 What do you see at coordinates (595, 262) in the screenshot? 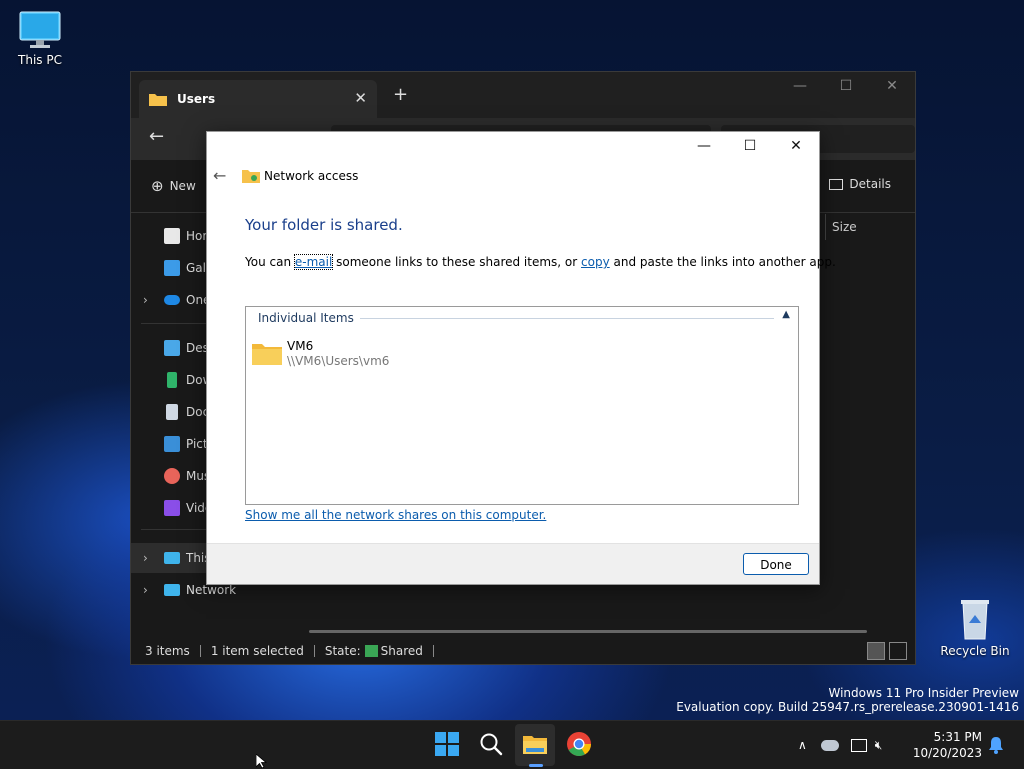
I see `copy-link: copy` at bounding box center [595, 262].